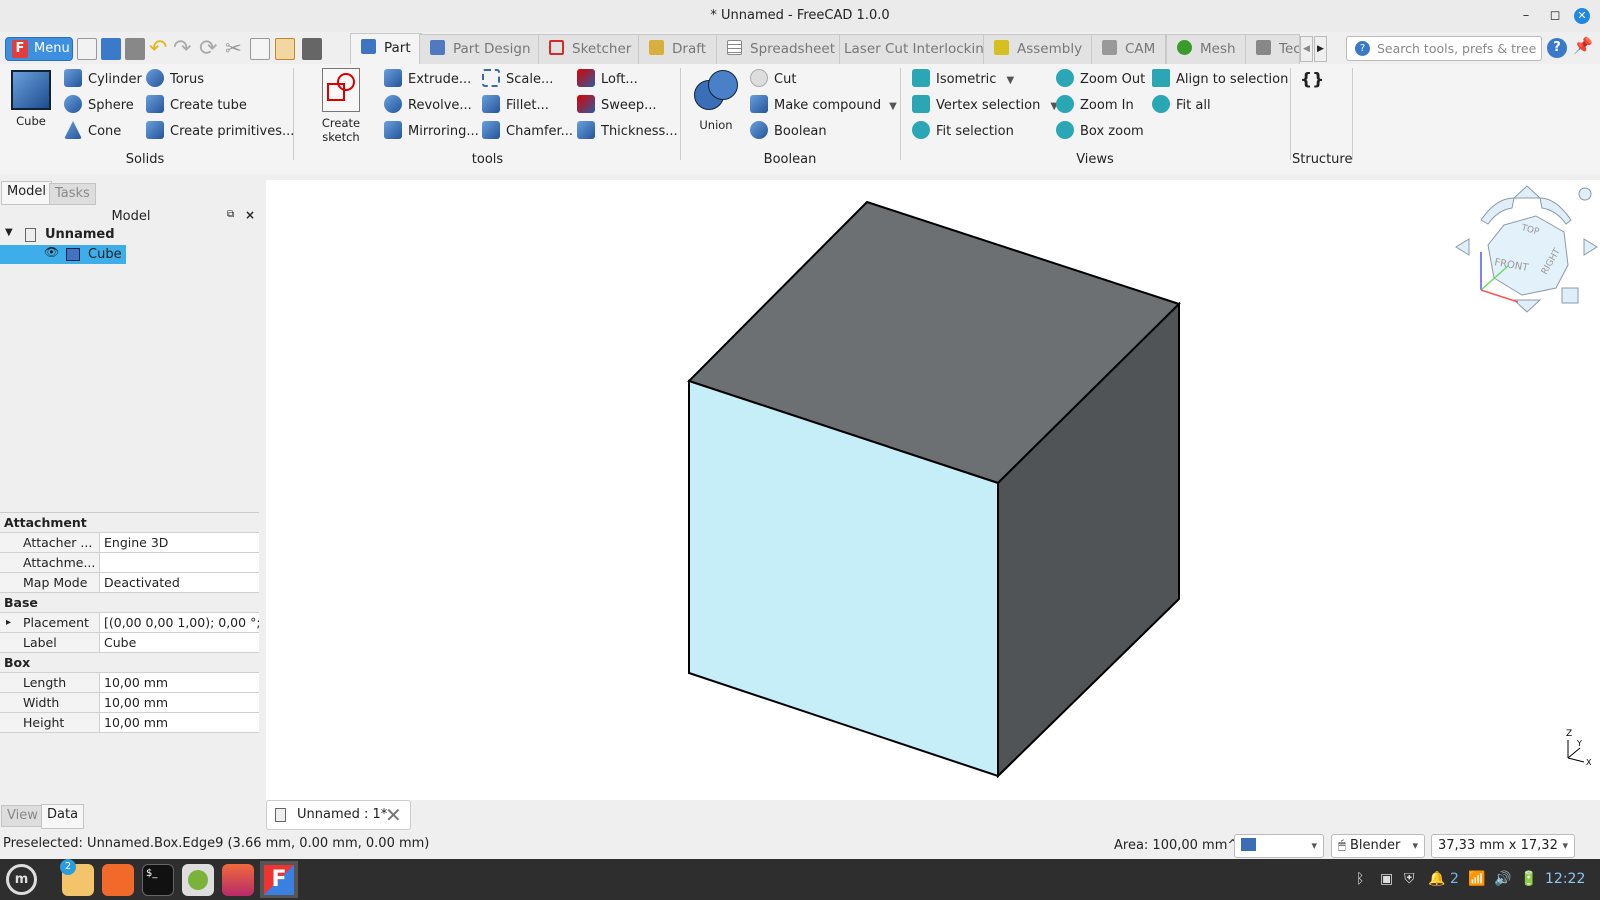 This screenshot has width=1600, height=900. I want to click on bluetooth-icon: ᛒ, so click(1360, 879).